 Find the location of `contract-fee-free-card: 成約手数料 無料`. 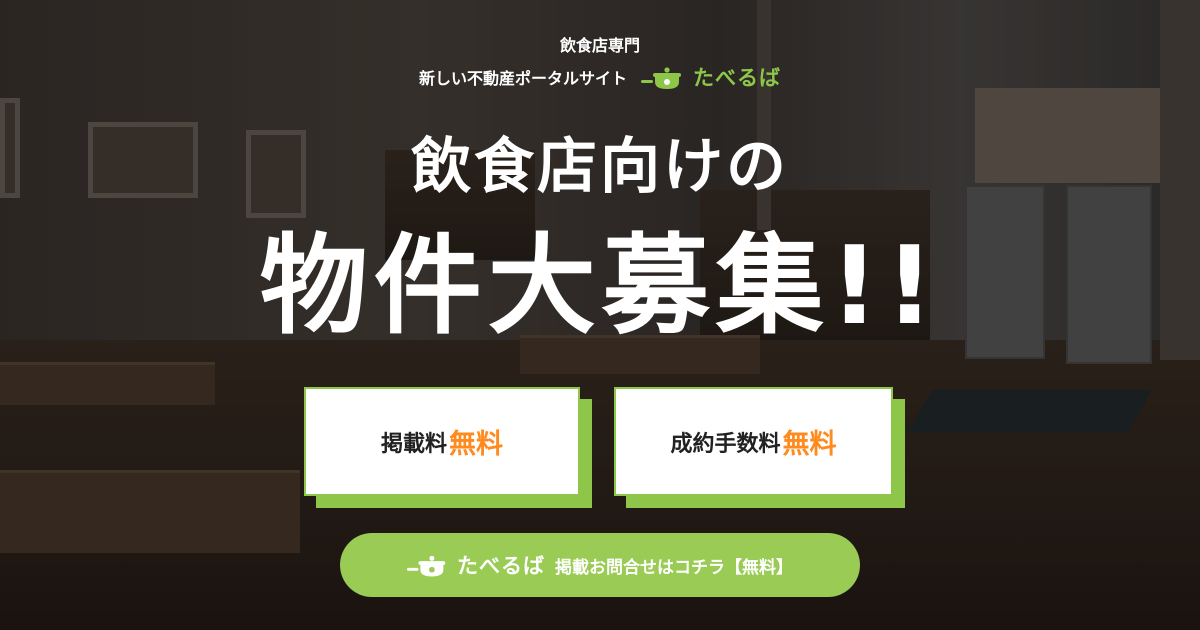

contract-fee-free-card: 成約手数料 無料 is located at coordinates (753, 441).